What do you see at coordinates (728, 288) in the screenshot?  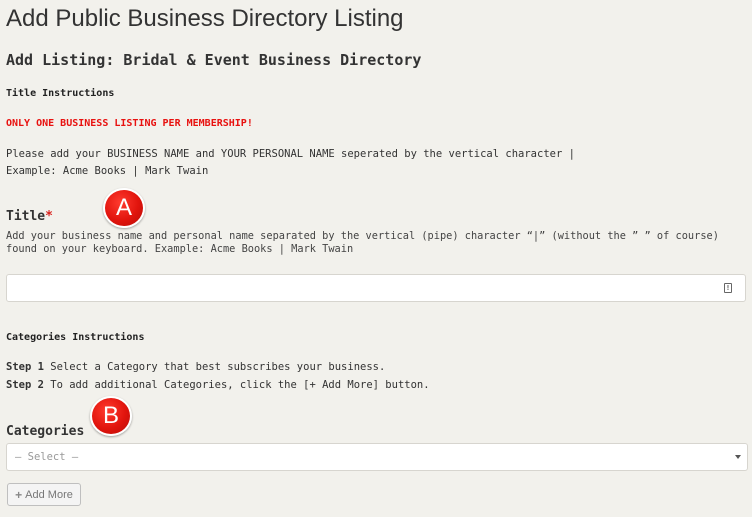 I see `info-card-icon: !` at bounding box center [728, 288].